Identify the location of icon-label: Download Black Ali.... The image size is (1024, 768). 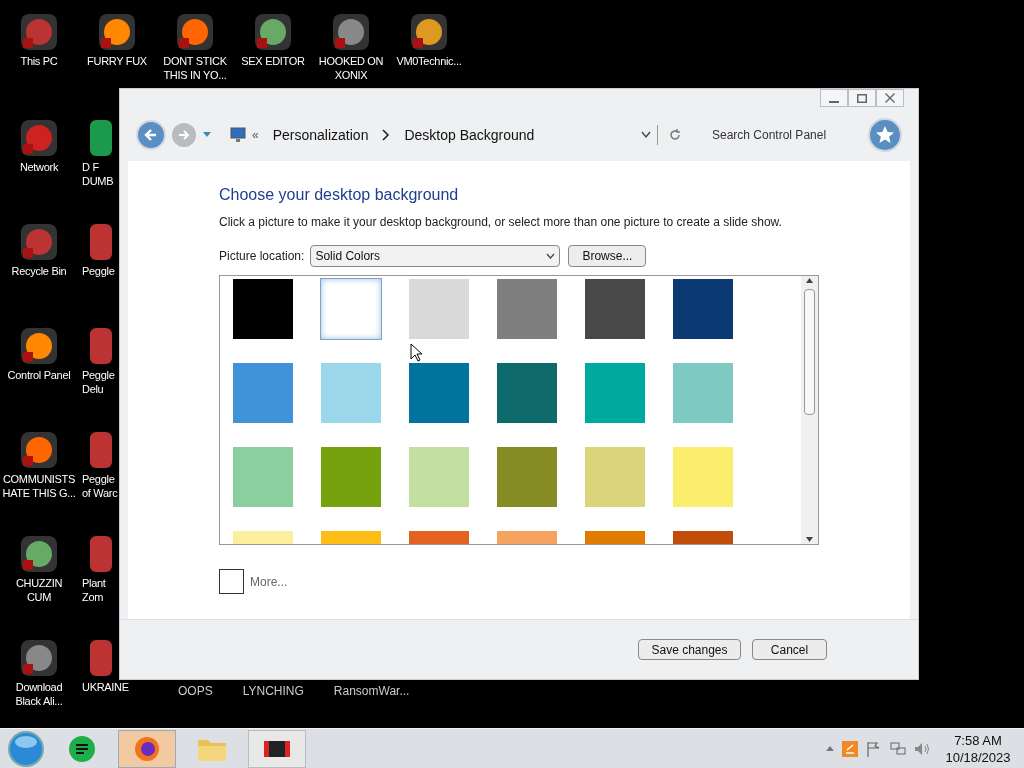
(39, 694).